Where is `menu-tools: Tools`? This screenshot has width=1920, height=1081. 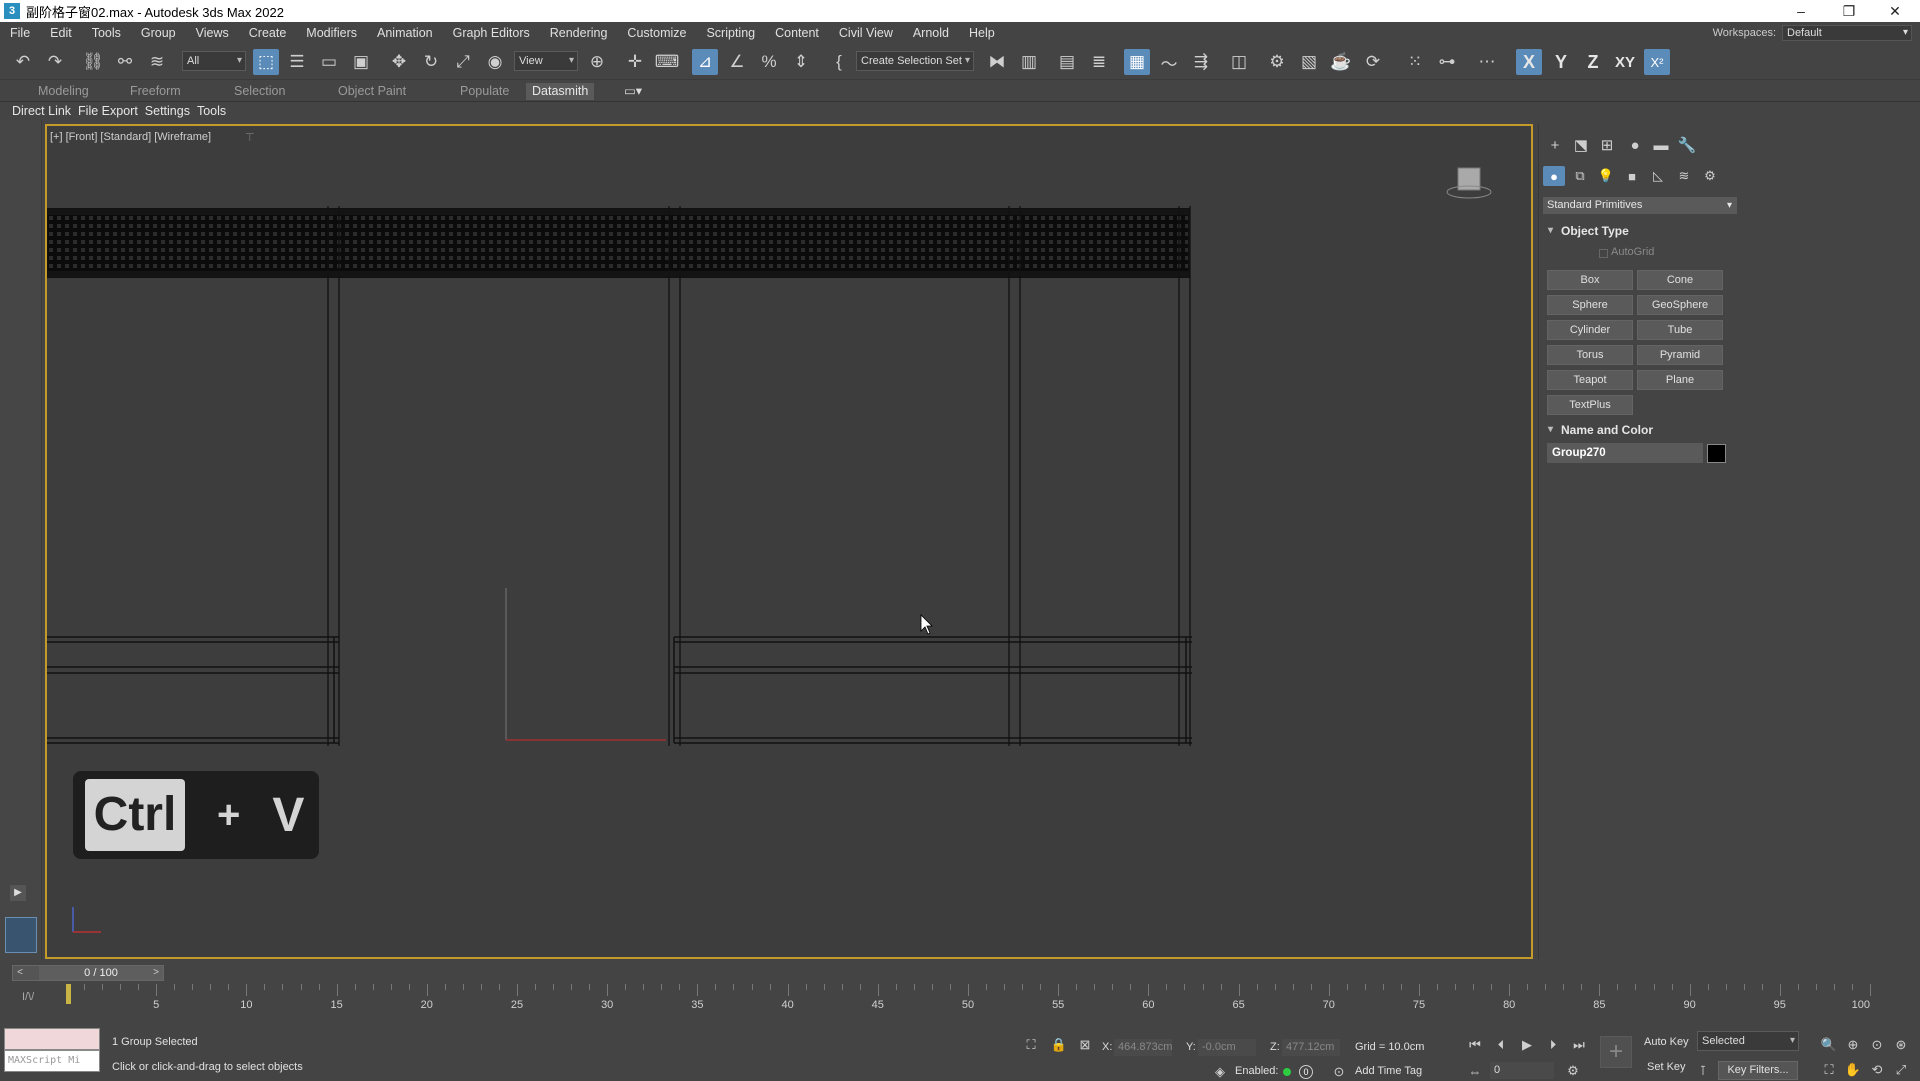
menu-tools: Tools is located at coordinates (106, 33).